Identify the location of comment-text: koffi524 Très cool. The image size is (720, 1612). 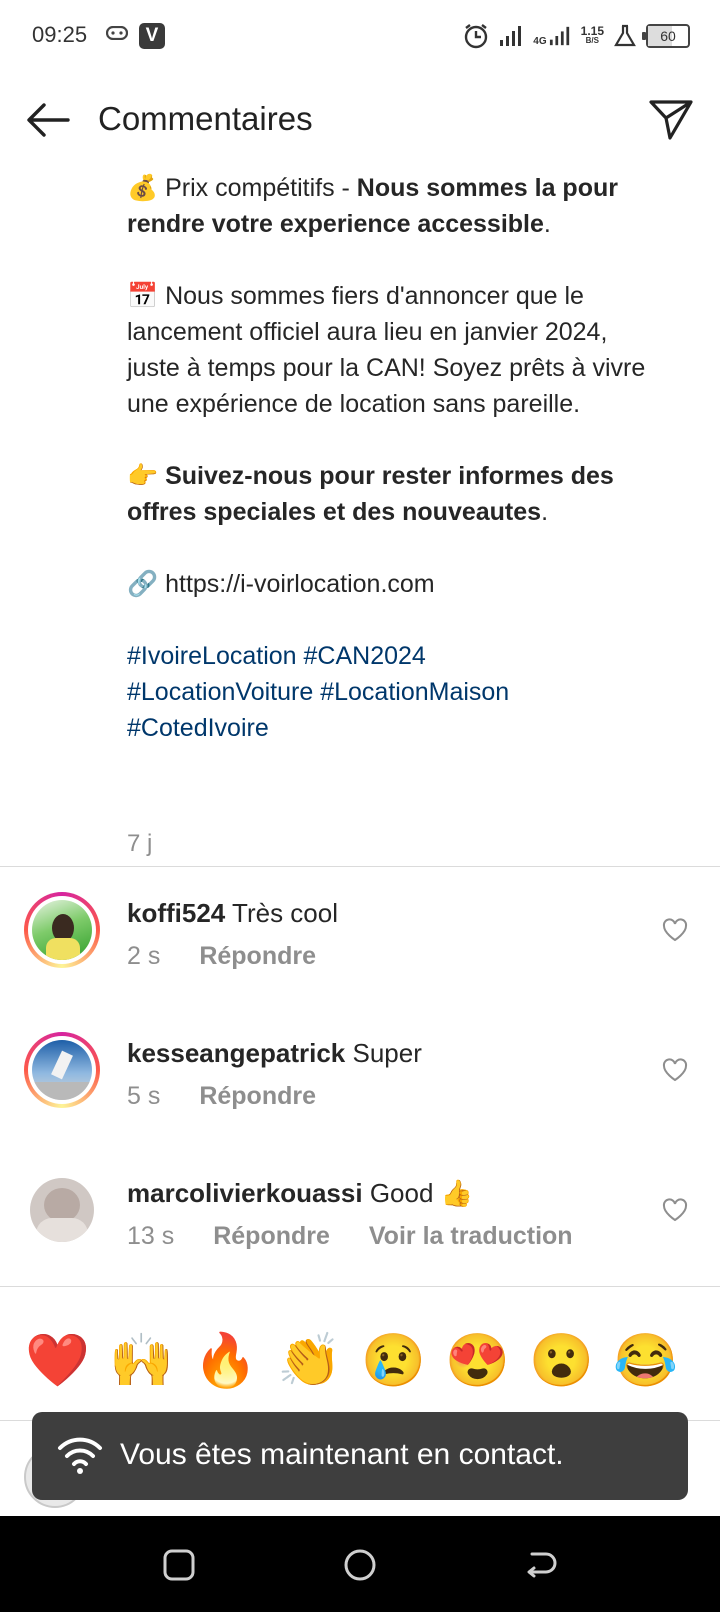
(232, 913).